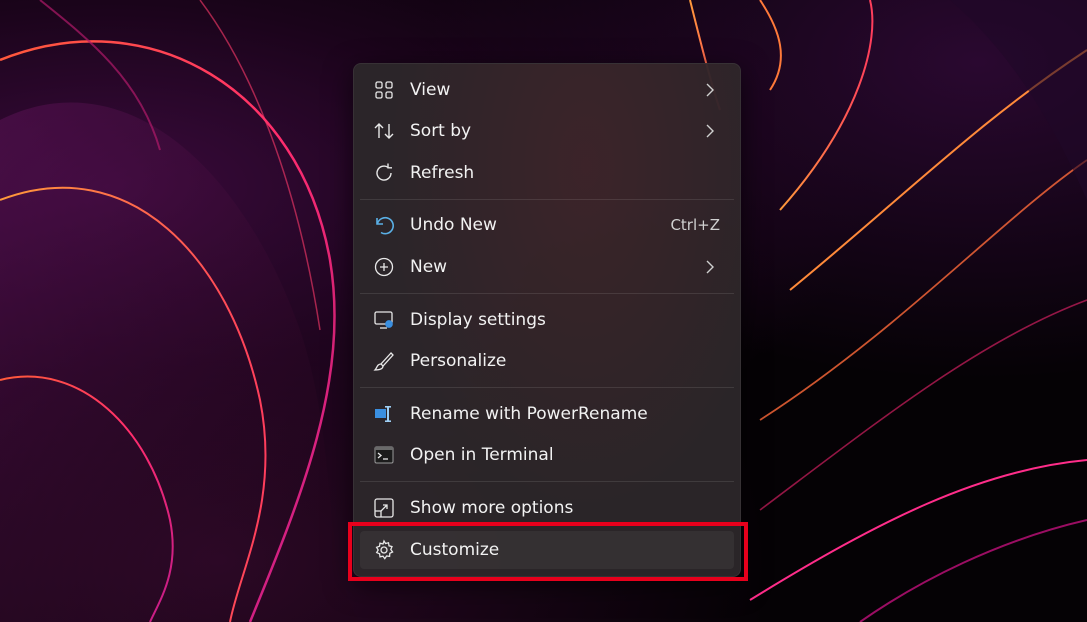 This screenshot has width=1087, height=622. What do you see at coordinates (384, 550) in the screenshot?
I see `gear-icon` at bounding box center [384, 550].